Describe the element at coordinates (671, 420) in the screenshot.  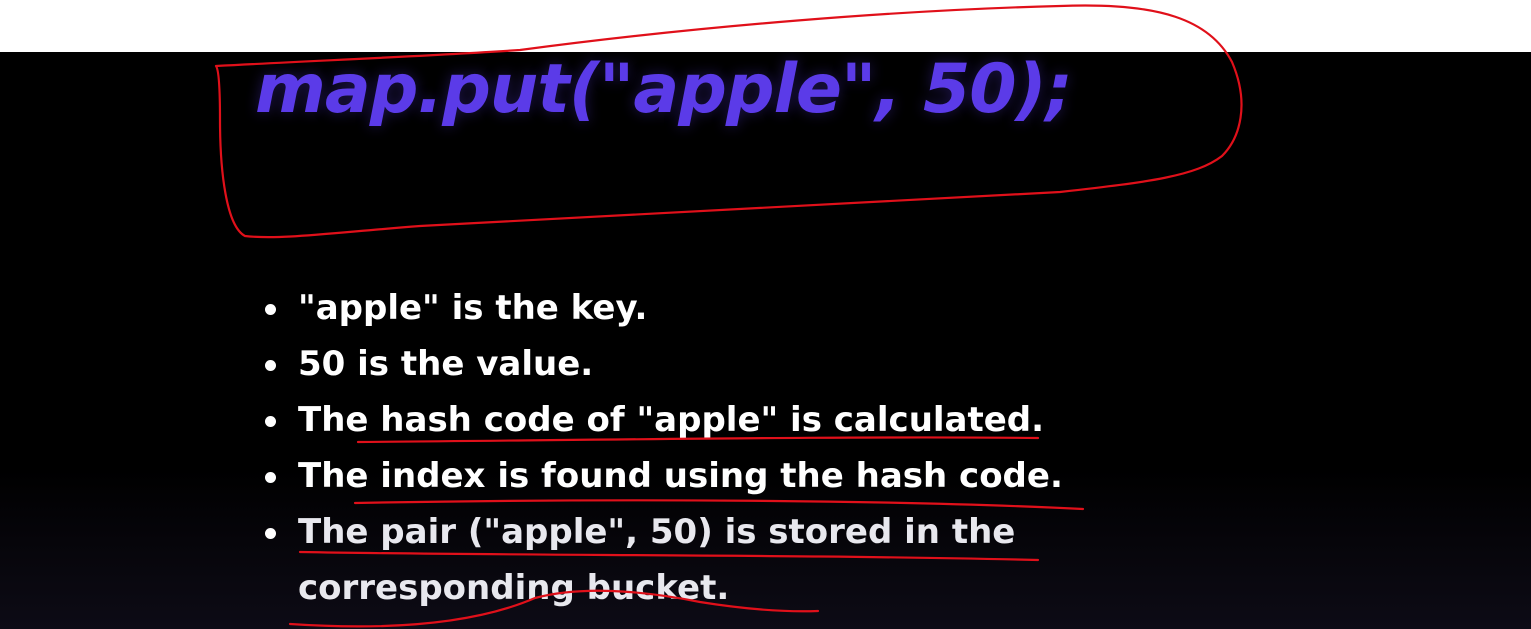
I see `bullet-text: The hash code of "apple" is calculated.` at that location.